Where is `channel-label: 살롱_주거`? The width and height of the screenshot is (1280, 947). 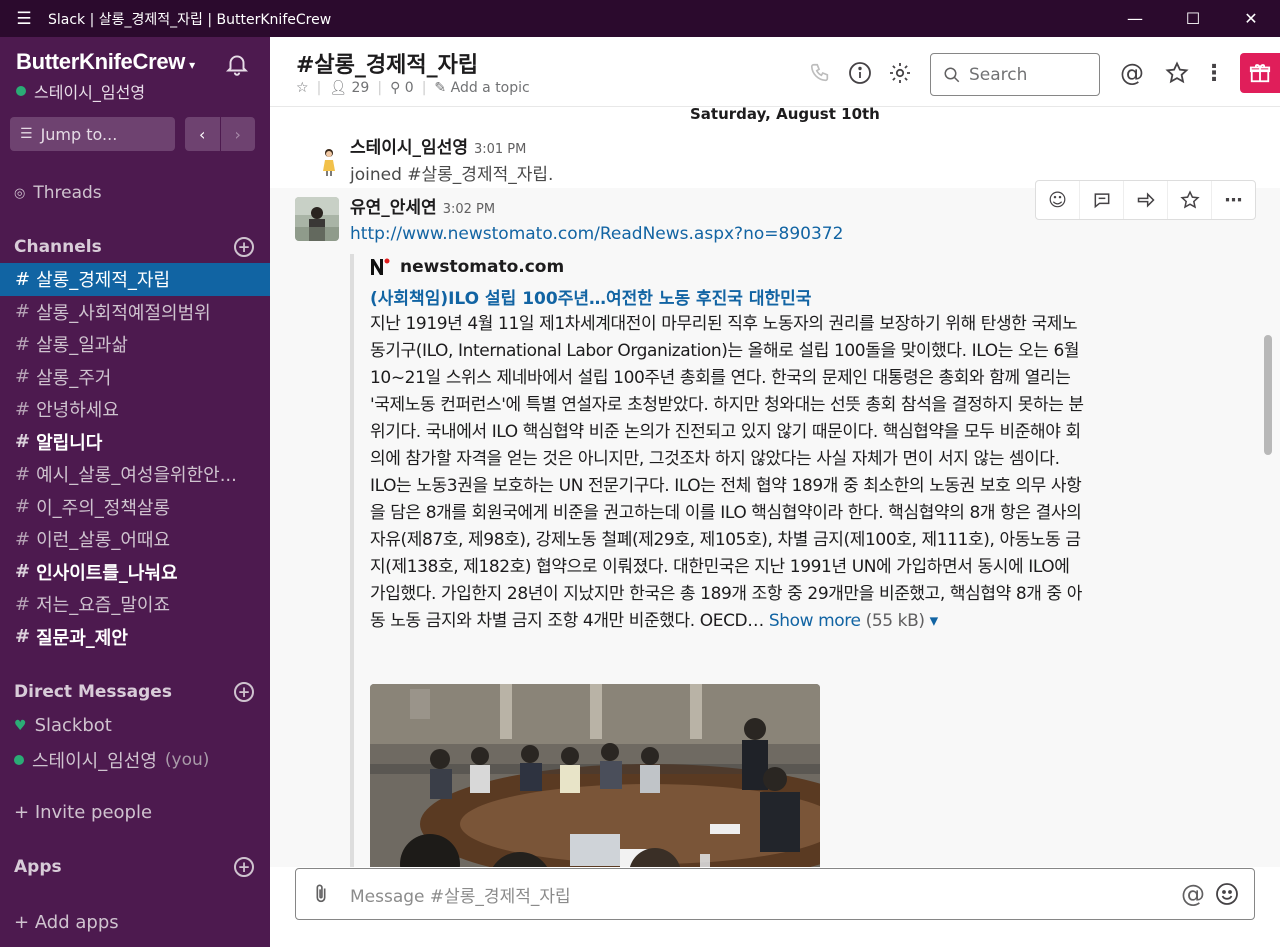 channel-label: 살롱_주거 is located at coordinates (74, 378).